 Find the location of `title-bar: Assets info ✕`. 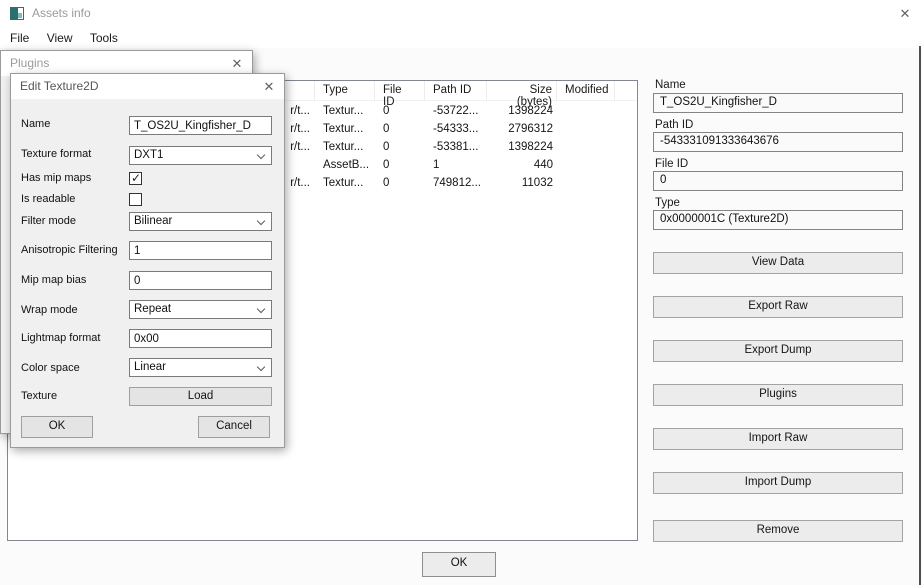

title-bar: Assets info ✕ is located at coordinates (461, 14).